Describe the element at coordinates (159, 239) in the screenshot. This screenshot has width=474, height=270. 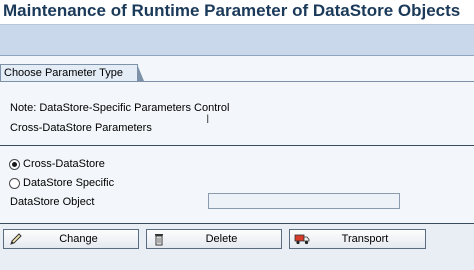
I see `trash-icon` at that location.